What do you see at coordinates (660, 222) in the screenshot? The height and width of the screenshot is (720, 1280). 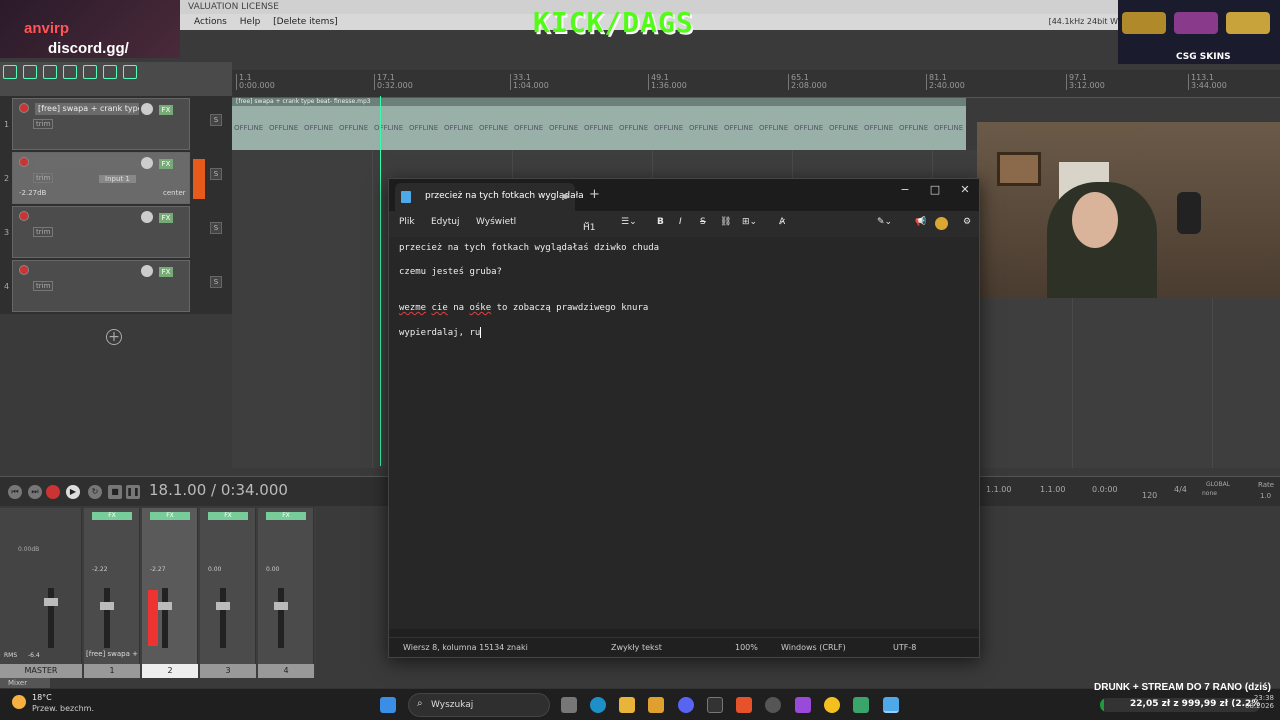 I see `bold-icon: B` at bounding box center [660, 222].